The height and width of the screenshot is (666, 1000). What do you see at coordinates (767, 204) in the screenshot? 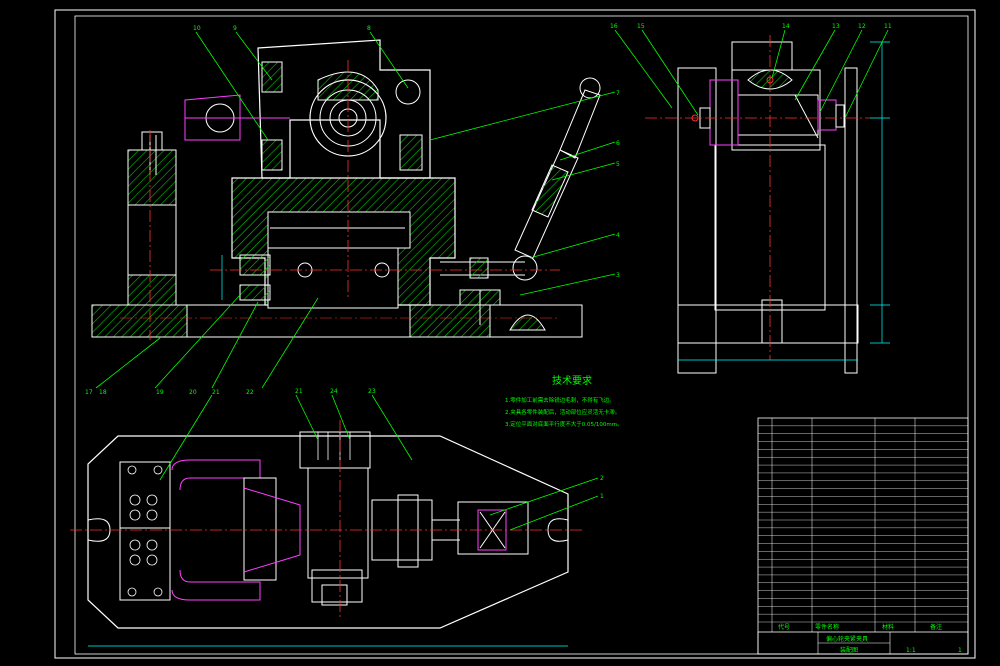
I see `side-view` at bounding box center [767, 204].